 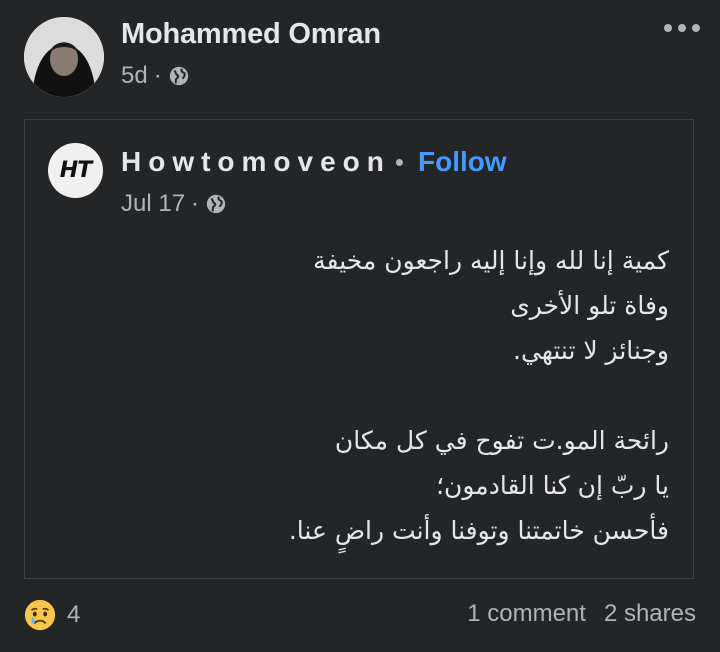 What do you see at coordinates (552, 485) in the screenshot?
I see `post-text-line: يا ربّ إن كنا القادمون؛` at bounding box center [552, 485].